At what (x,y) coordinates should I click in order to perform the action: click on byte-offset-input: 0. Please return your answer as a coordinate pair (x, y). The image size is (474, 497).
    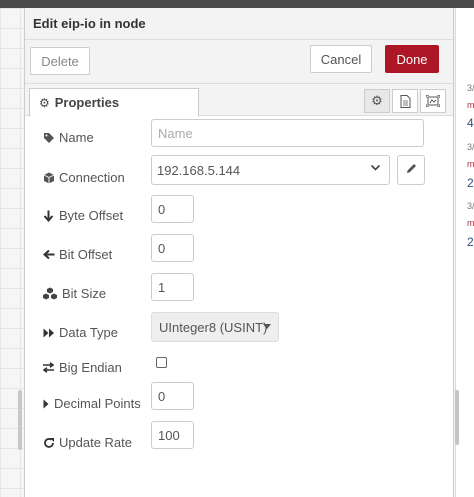
    Looking at the image, I should click on (172, 209).